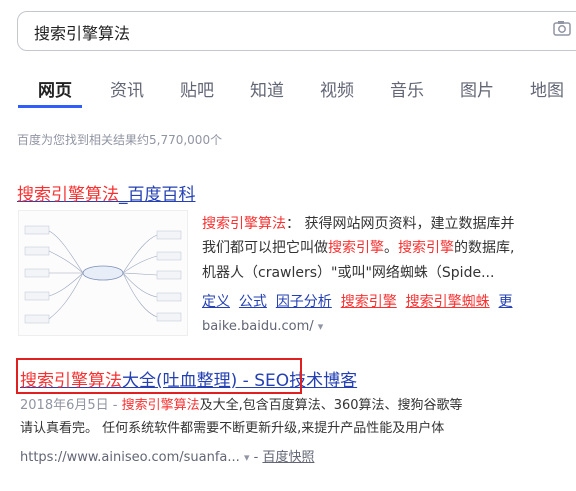 This screenshot has height=491, width=576. What do you see at coordinates (547, 88) in the screenshot?
I see `tab-map: 地图` at bounding box center [547, 88].